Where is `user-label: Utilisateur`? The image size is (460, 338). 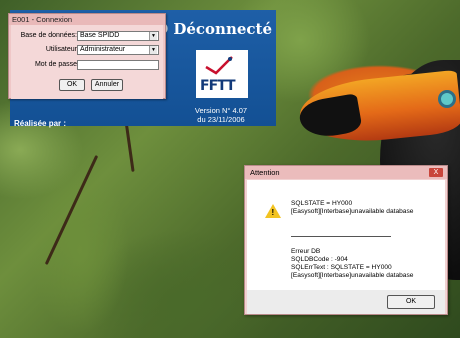
user-label: Utilisateur is located at coordinates (61, 49).